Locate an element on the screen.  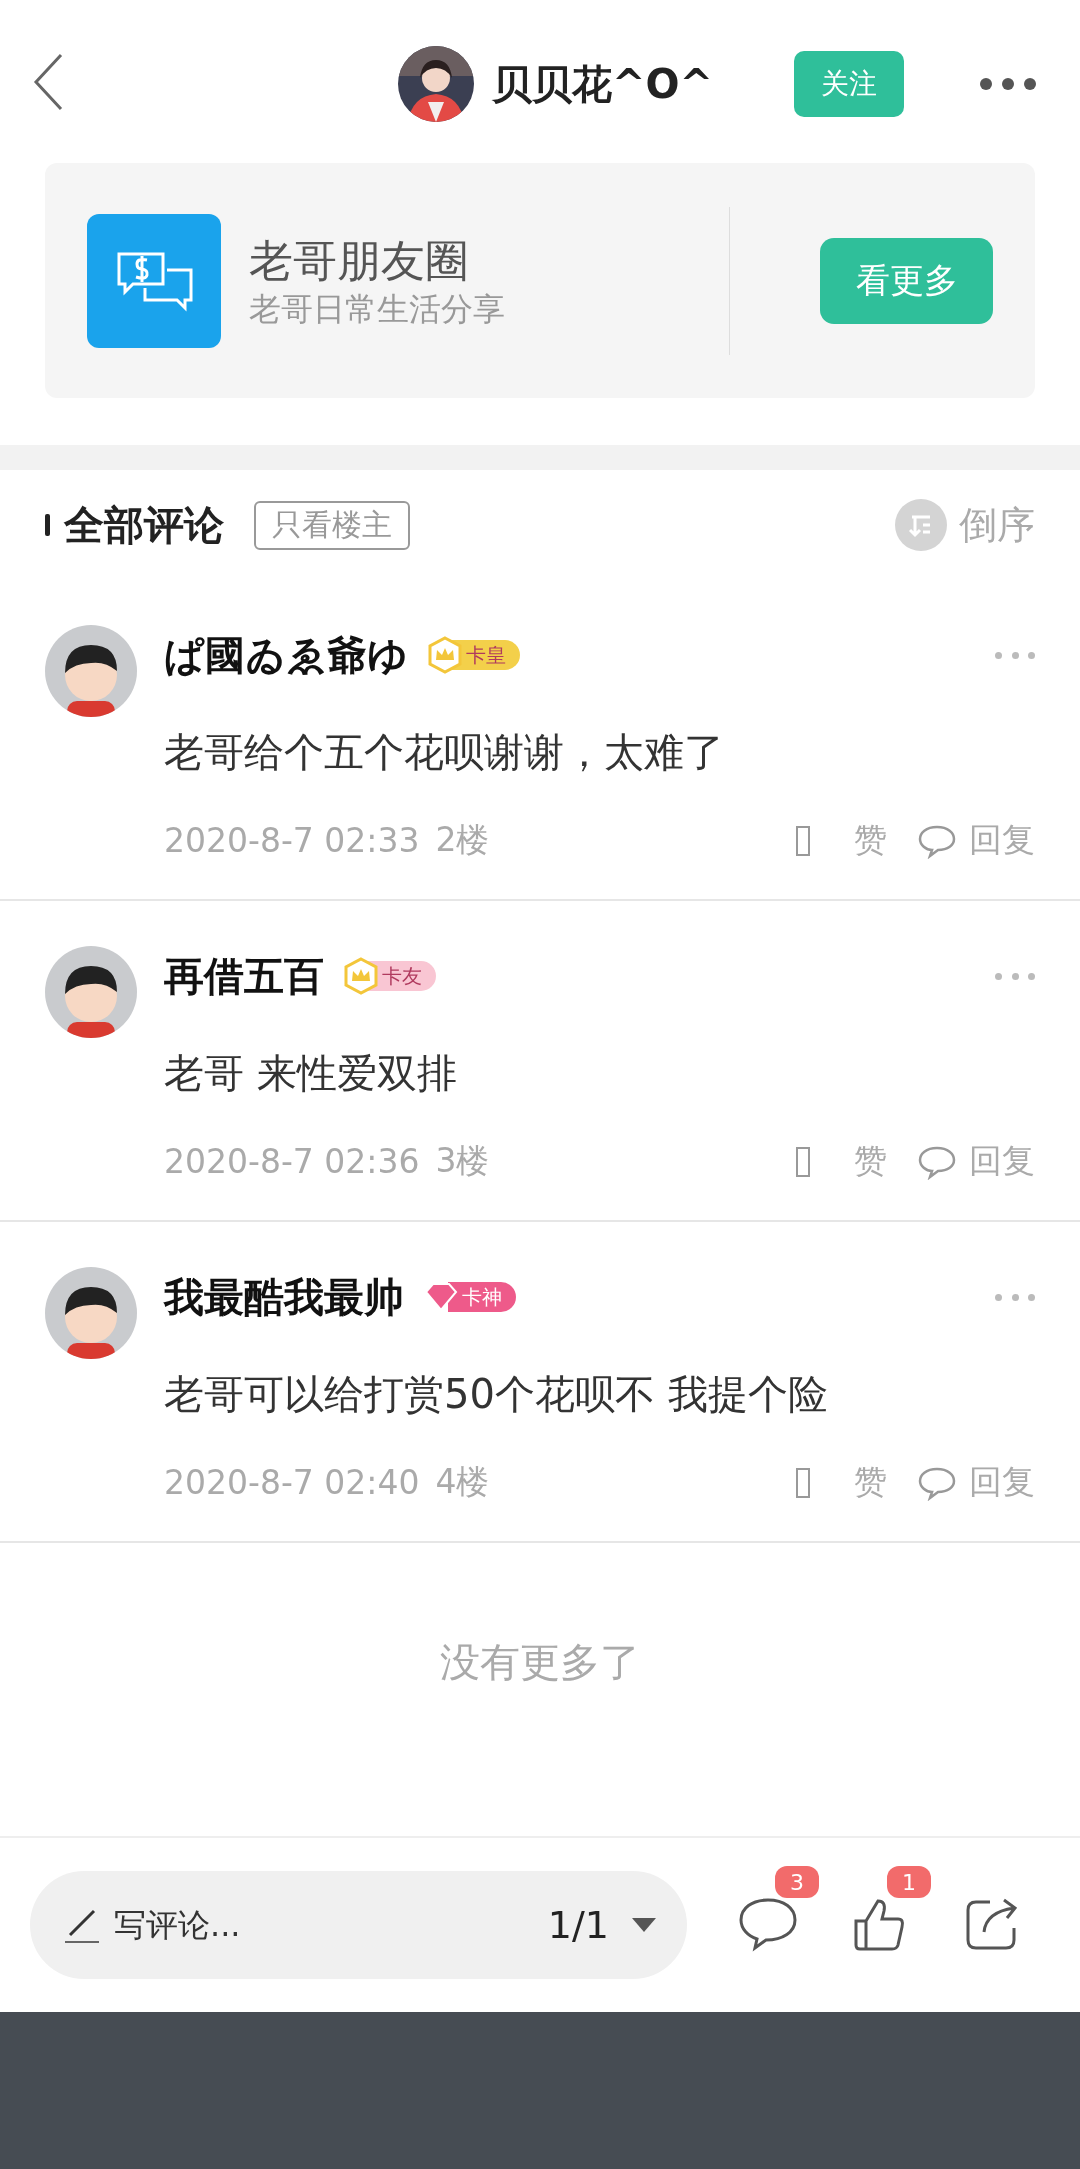
commenter-name: ぱ國ゐゑ爺ゆ is located at coordinates (286, 655).